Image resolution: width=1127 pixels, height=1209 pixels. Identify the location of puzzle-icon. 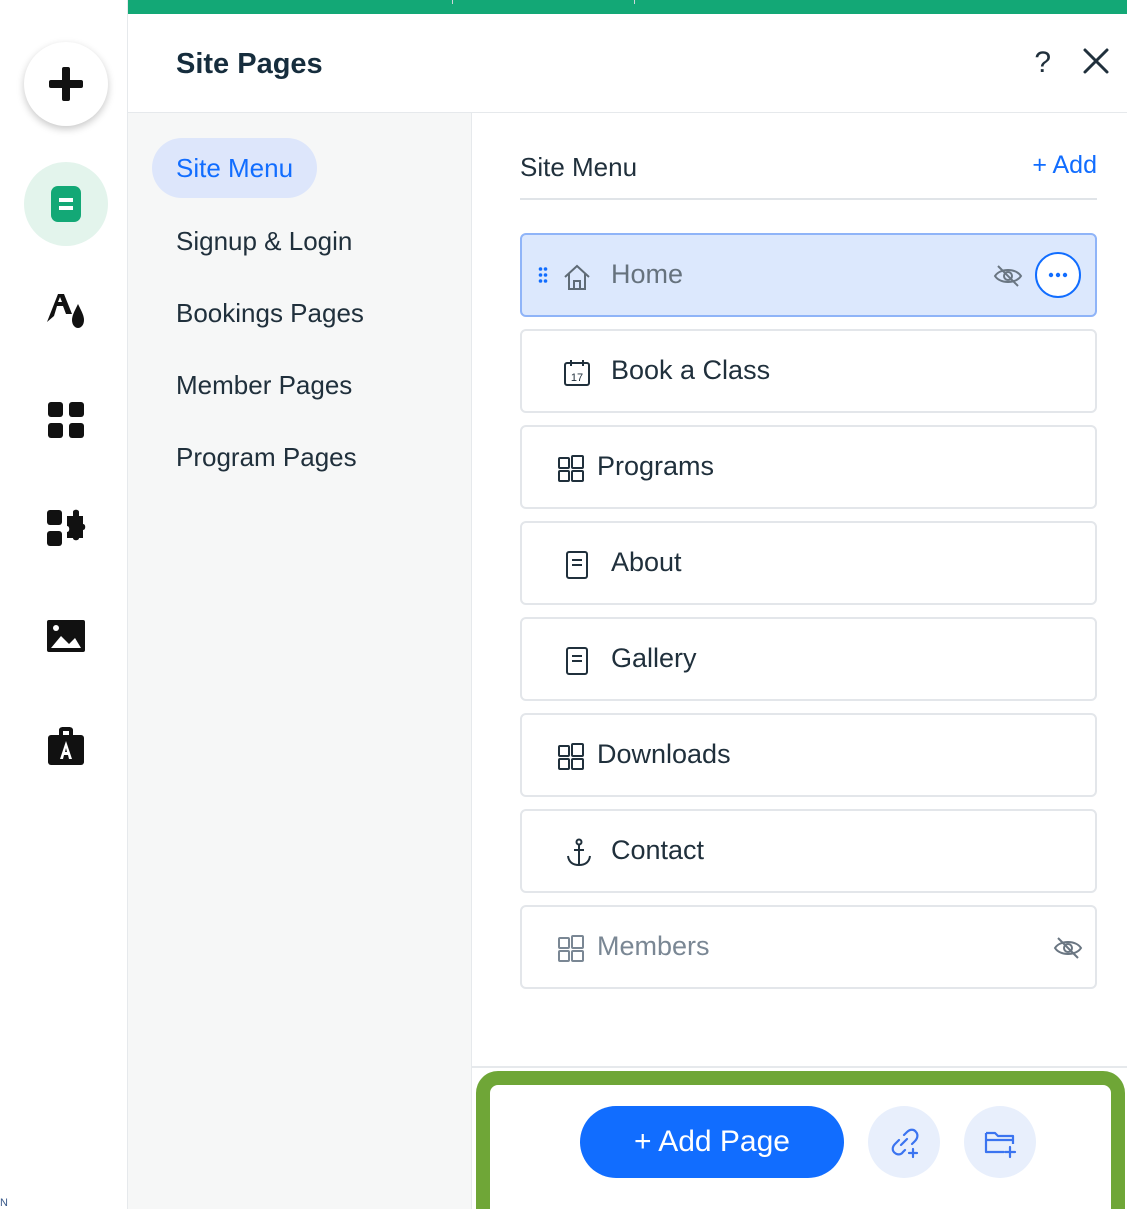
(66, 527).